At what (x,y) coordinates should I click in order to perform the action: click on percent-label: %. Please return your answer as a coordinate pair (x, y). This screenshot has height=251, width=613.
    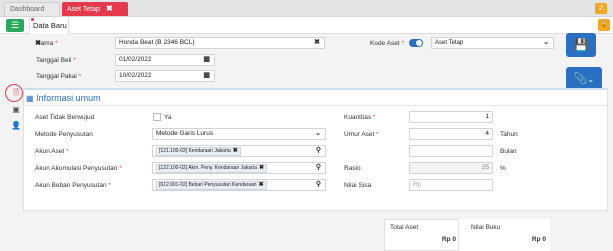
    Looking at the image, I should click on (503, 168).